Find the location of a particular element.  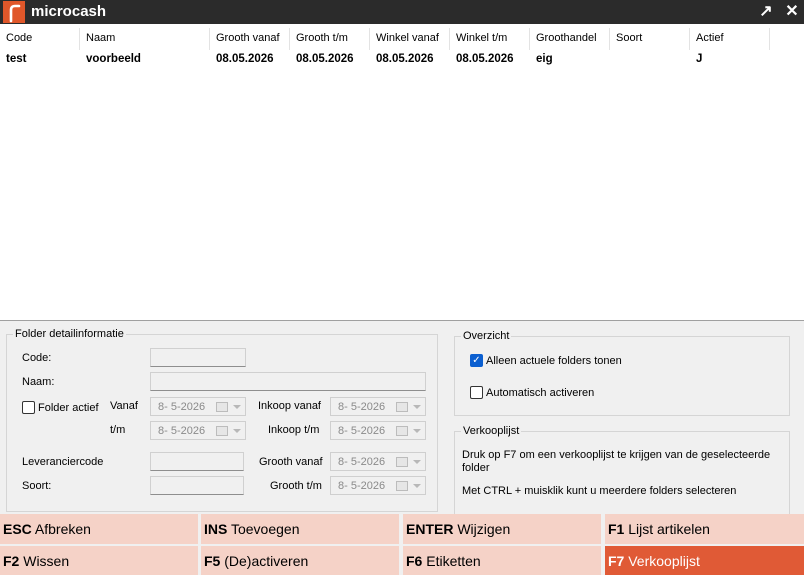

cell-actief: J is located at coordinates (699, 59).